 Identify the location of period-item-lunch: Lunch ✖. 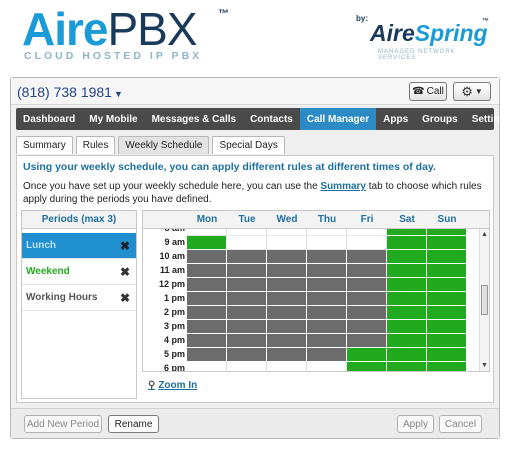
(79, 246).